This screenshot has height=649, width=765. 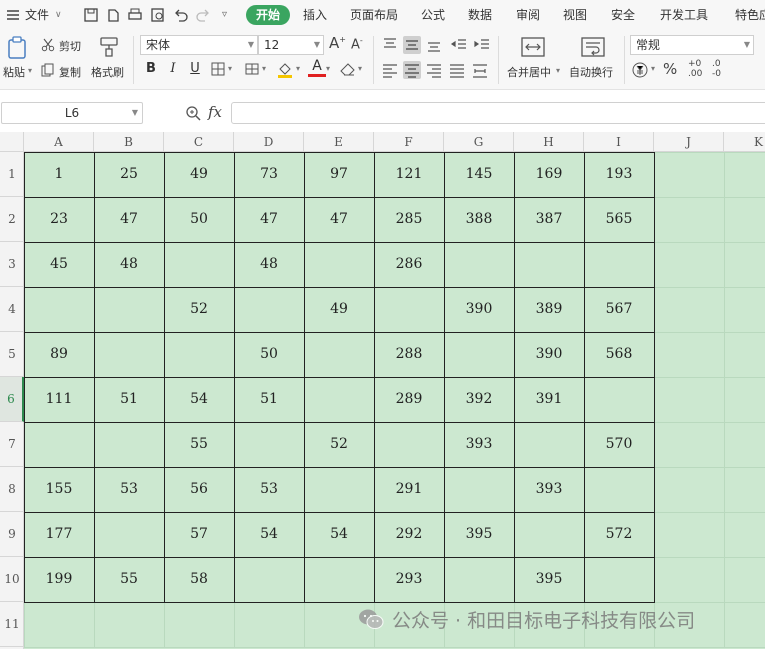 What do you see at coordinates (339, 142) in the screenshot?
I see `column-header-e: E` at bounding box center [339, 142].